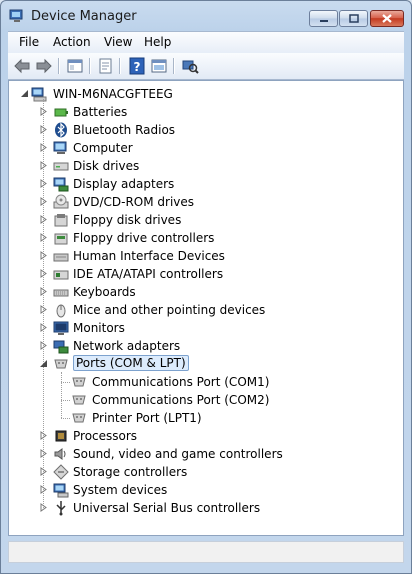 The image size is (412, 574). What do you see at coordinates (39, 94) in the screenshot?
I see `computer-icon` at bounding box center [39, 94].